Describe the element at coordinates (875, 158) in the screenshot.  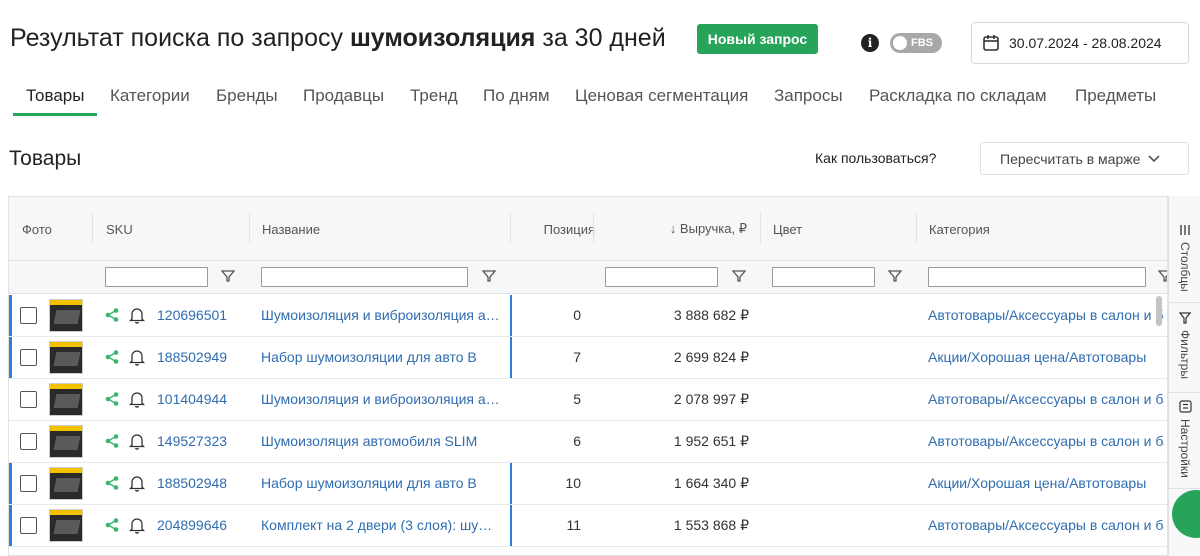
I see `howto-link: Как пользоваться?` at that location.